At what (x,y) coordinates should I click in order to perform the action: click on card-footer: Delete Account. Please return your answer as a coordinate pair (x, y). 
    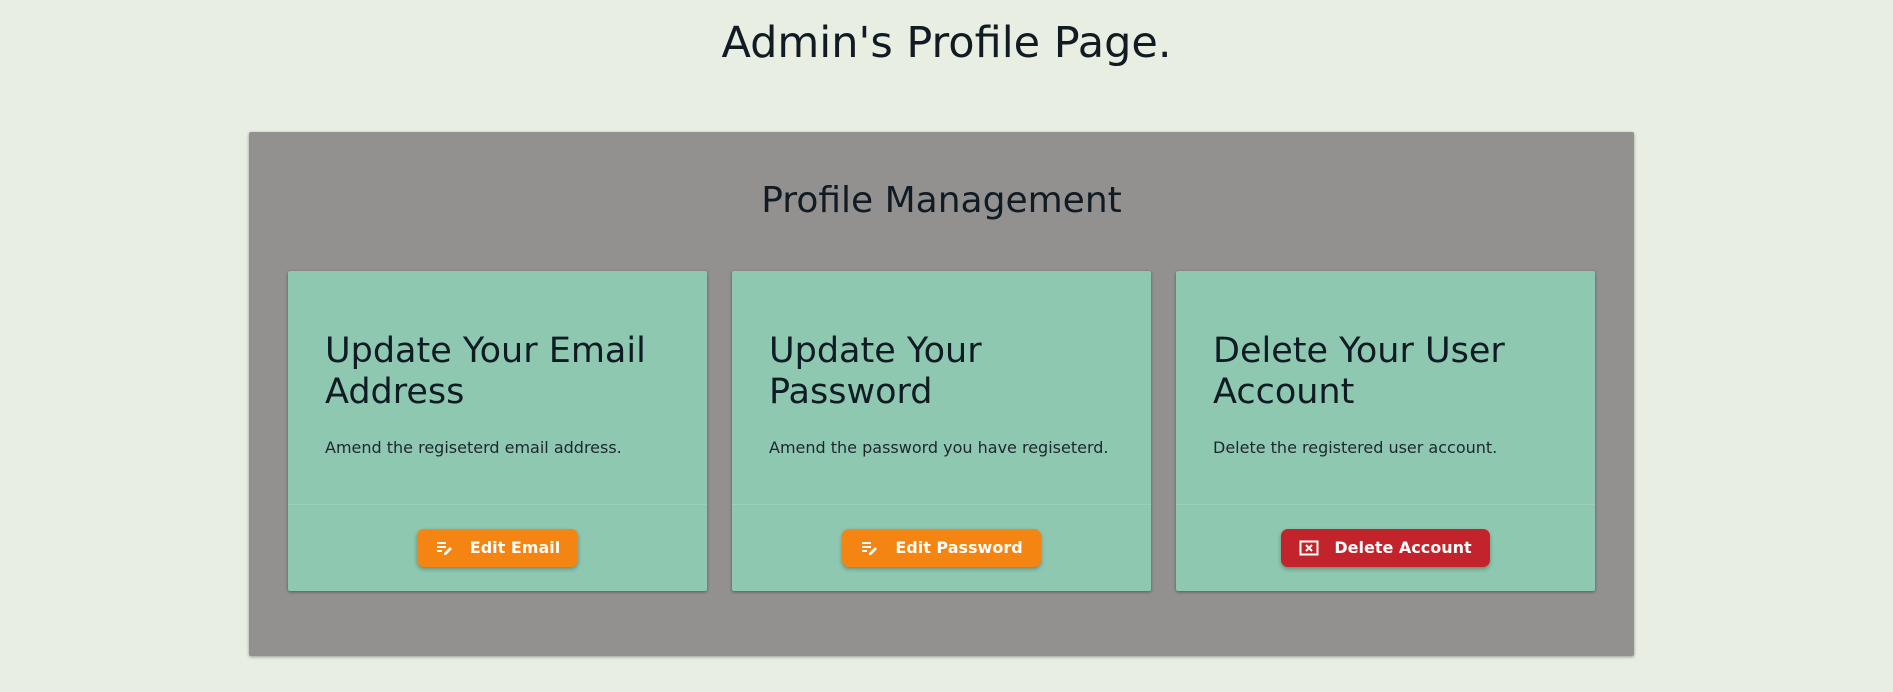
    Looking at the image, I should click on (1385, 548).